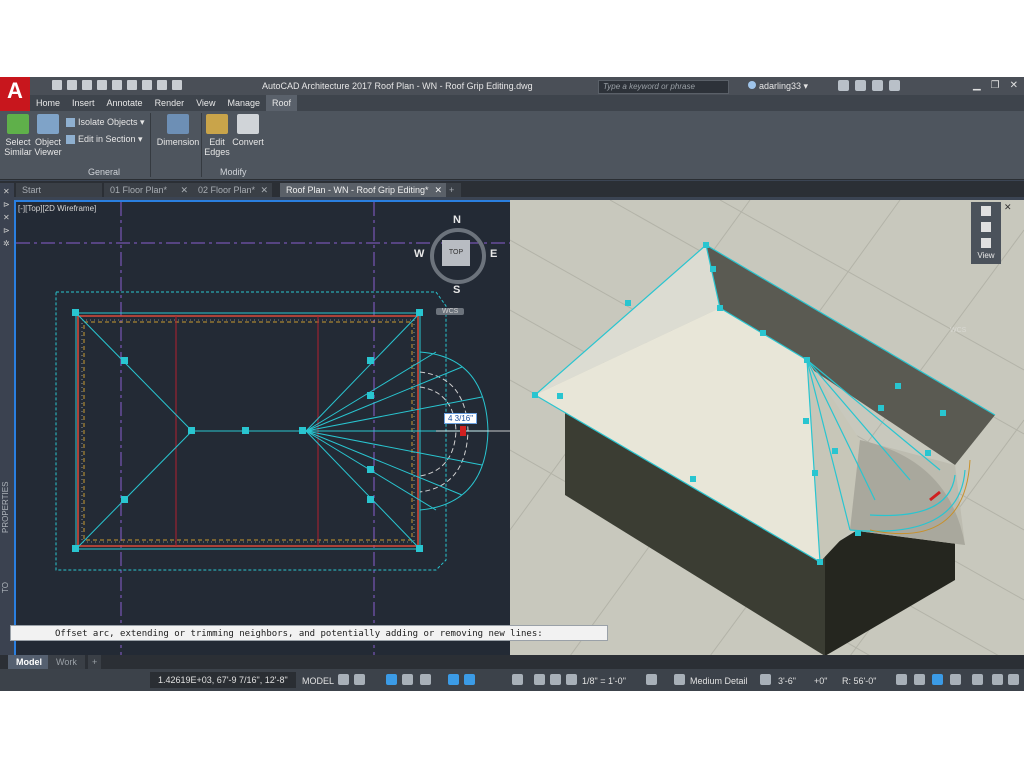 The height and width of the screenshot is (768, 1024). I want to click on transparency-icon, so click(517, 679).